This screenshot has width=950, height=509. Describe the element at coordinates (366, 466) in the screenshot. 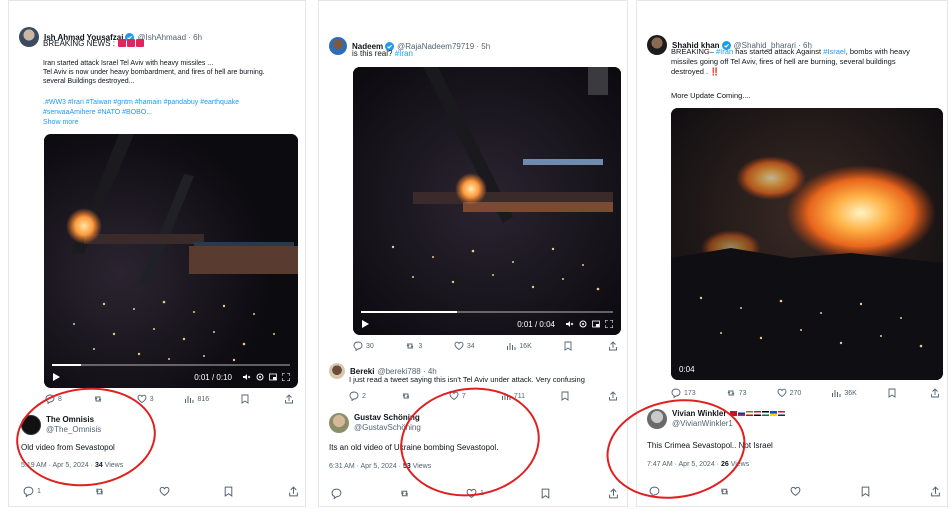

I see `reply-timestamp: 6:31 AM · Apr 5, 2024 ·` at that location.